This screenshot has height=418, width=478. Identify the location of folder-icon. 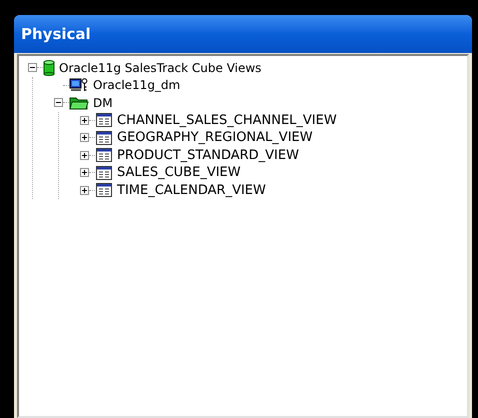
(79, 102).